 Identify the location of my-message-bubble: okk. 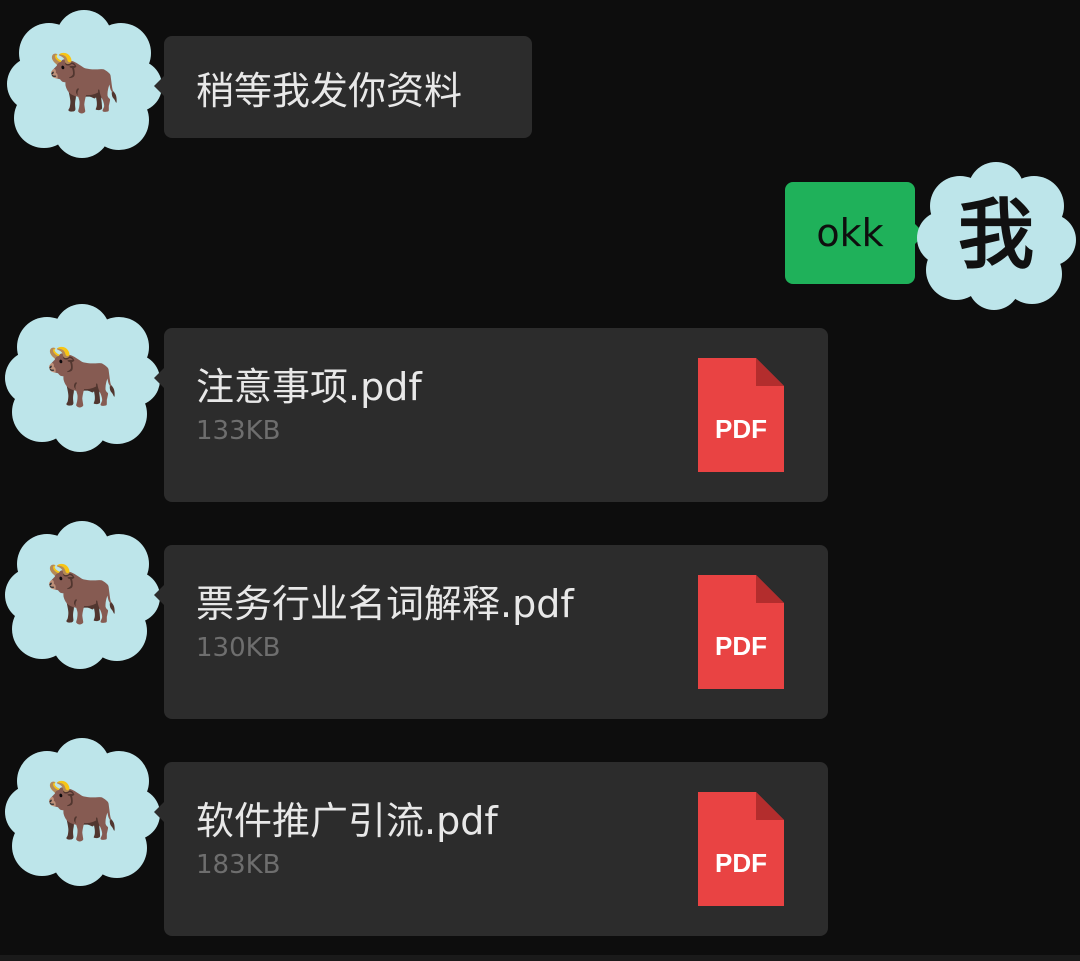
(855, 233).